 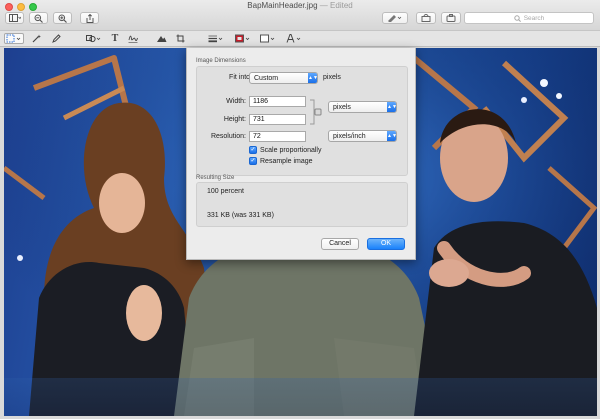 I want to click on rotate-icon, so click(x=426, y=18).